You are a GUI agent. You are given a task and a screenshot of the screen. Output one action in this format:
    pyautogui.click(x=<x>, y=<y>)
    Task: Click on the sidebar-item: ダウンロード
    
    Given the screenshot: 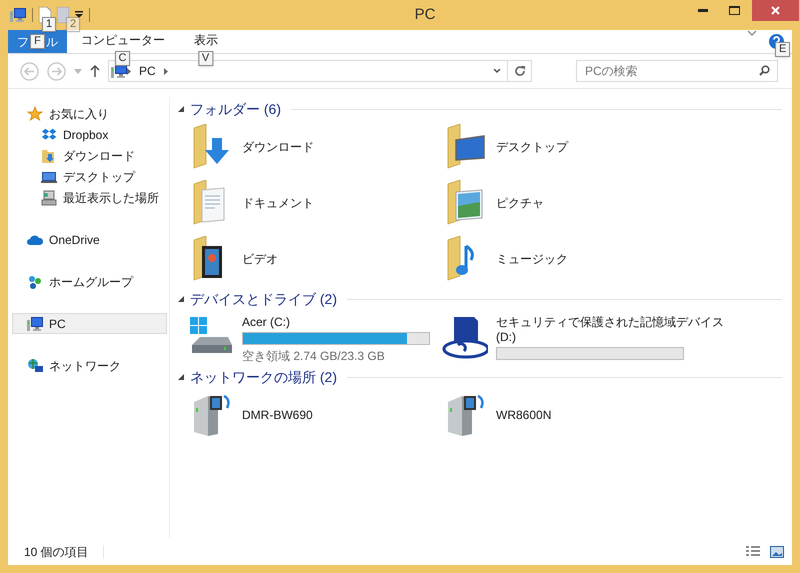 What is the action you would take?
    pyautogui.click(x=89, y=155)
    